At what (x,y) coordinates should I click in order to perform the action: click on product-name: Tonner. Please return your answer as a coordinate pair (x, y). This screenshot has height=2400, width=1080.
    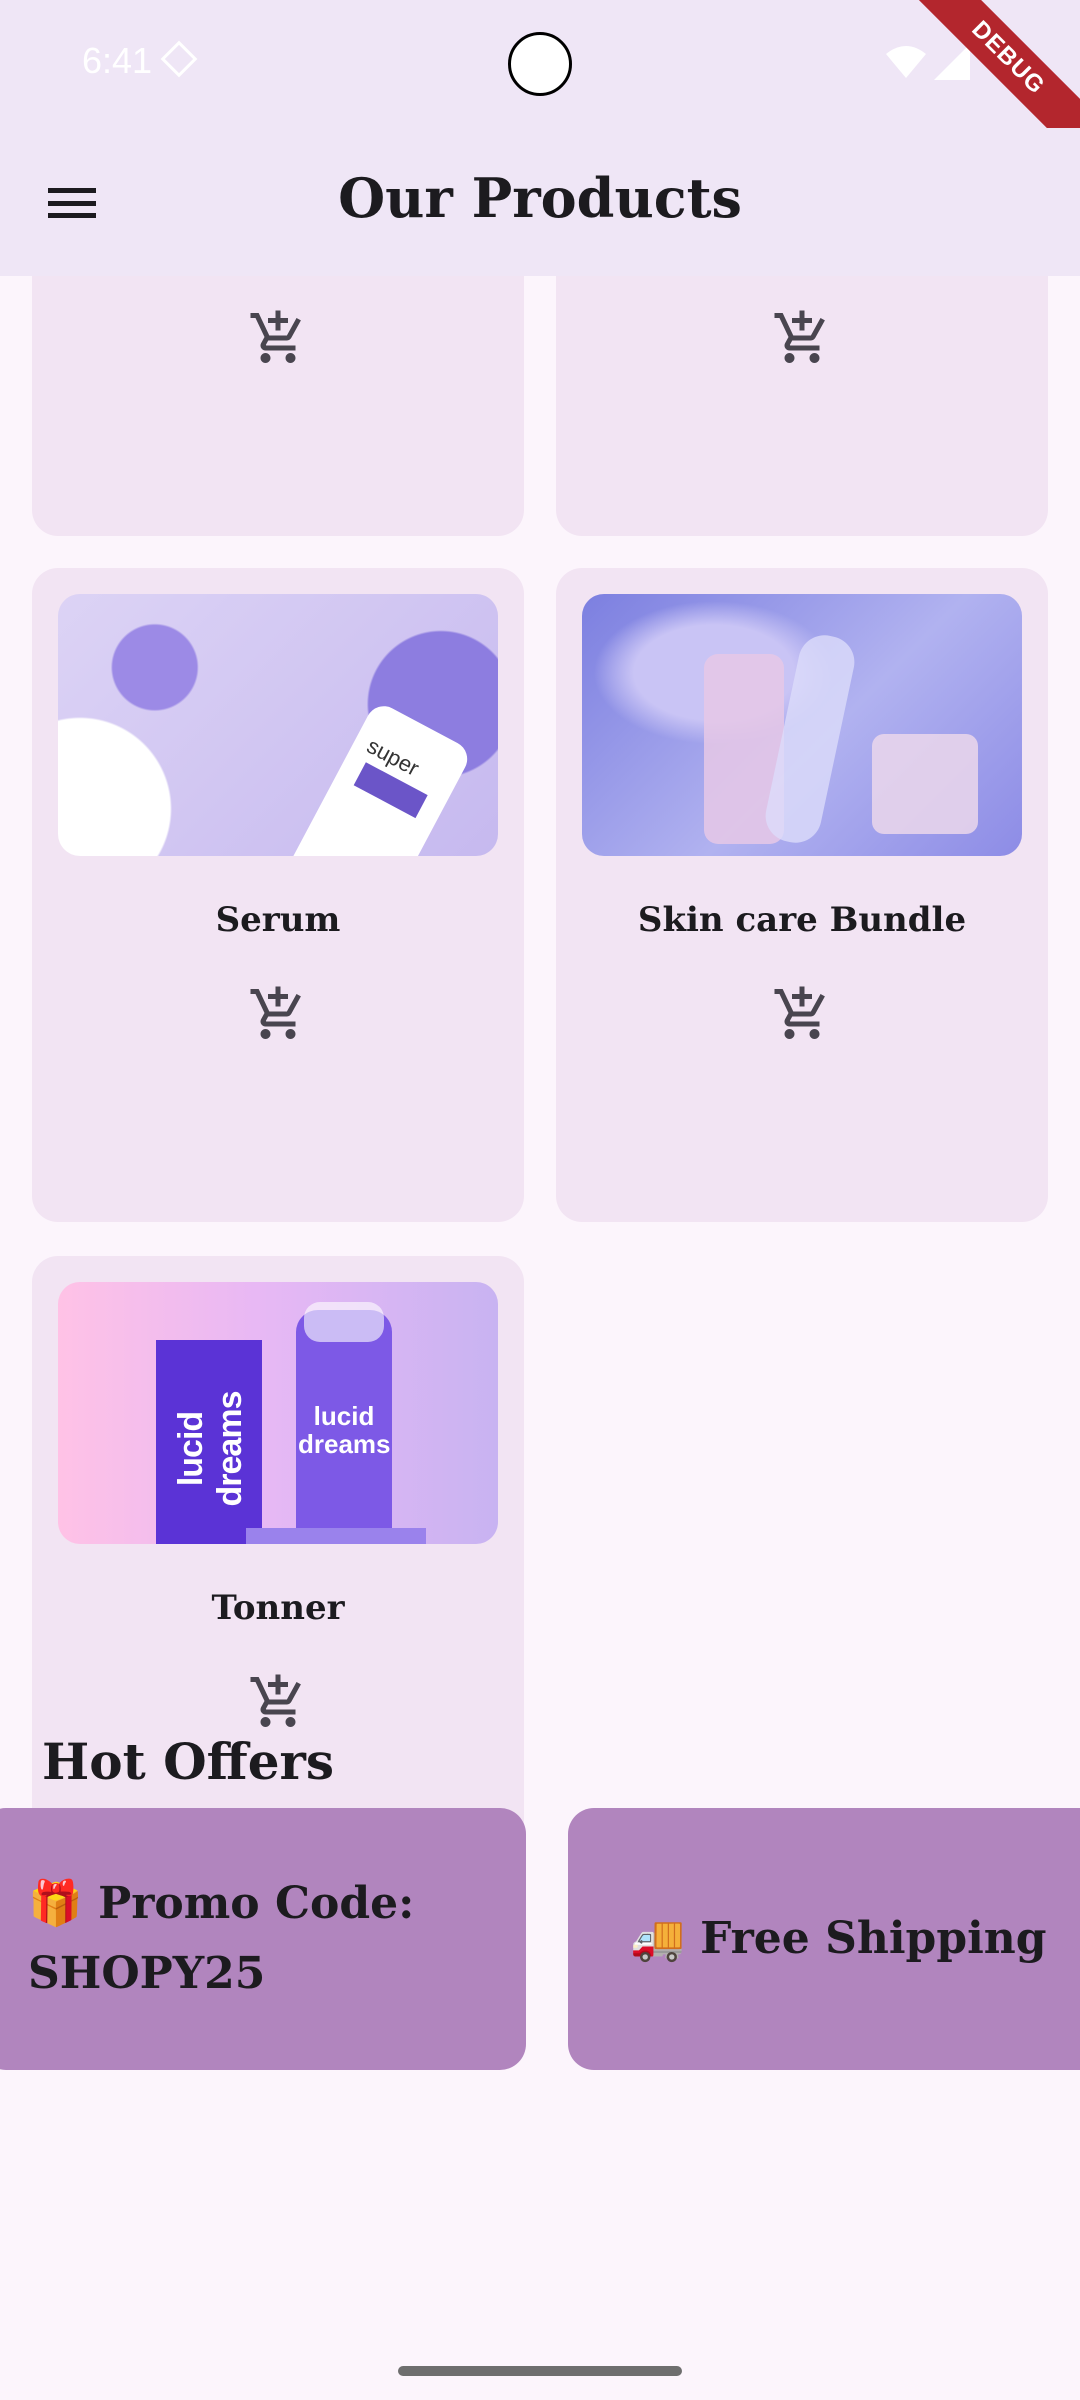
    Looking at the image, I should click on (278, 1608).